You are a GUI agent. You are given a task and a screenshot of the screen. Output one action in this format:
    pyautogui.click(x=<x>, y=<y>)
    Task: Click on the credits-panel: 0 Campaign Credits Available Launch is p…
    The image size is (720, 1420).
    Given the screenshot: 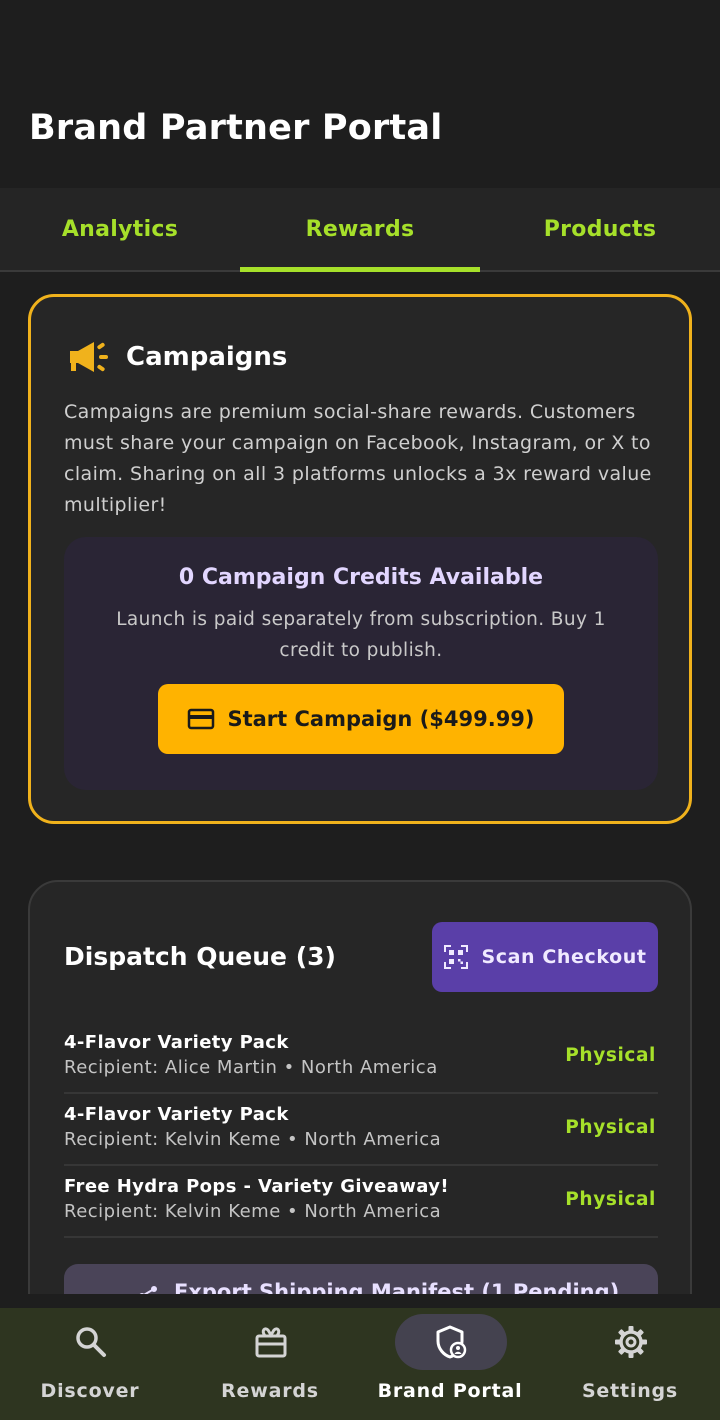 What is the action you would take?
    pyautogui.click(x=361, y=663)
    